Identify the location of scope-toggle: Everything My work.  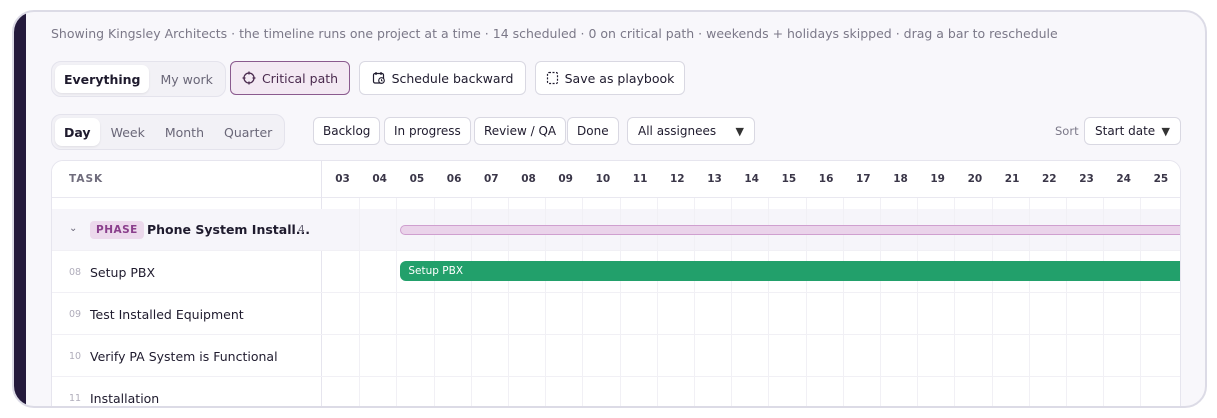
(138, 79).